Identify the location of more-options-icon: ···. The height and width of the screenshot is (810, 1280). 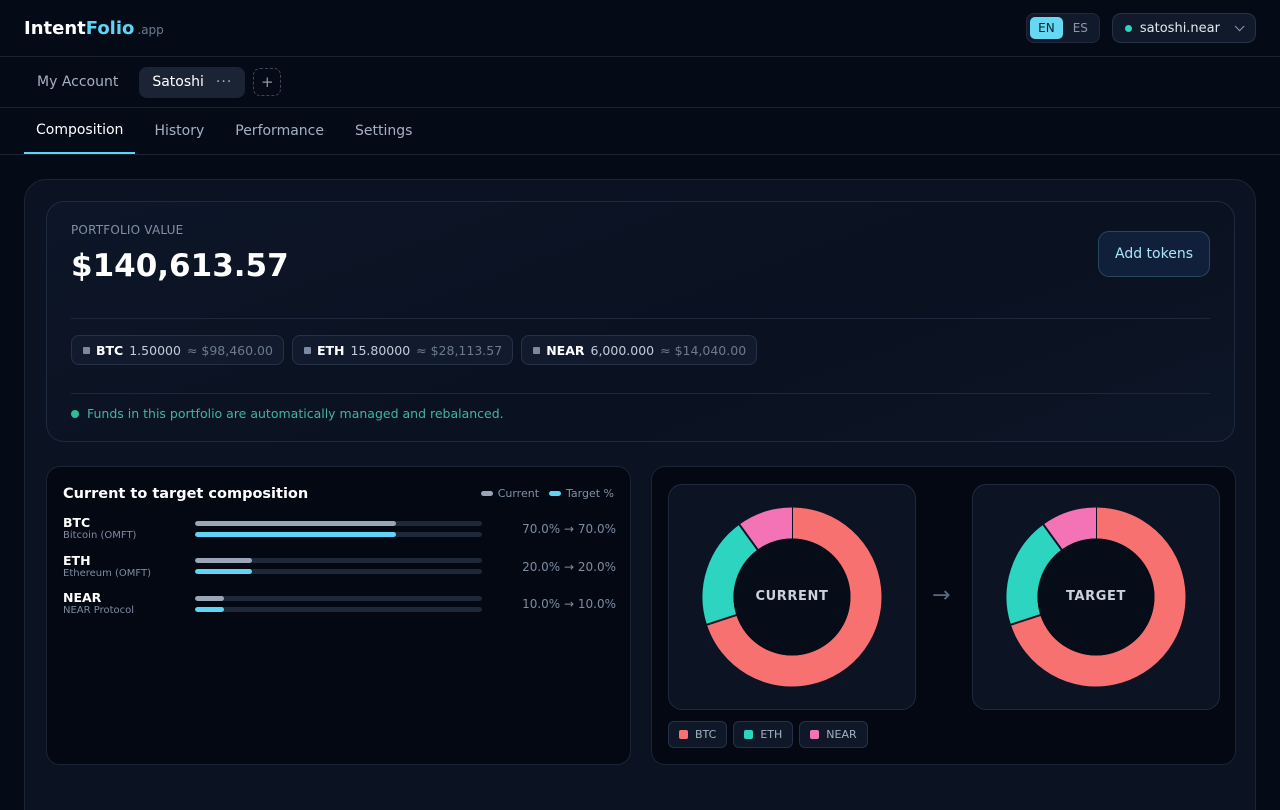
(224, 82).